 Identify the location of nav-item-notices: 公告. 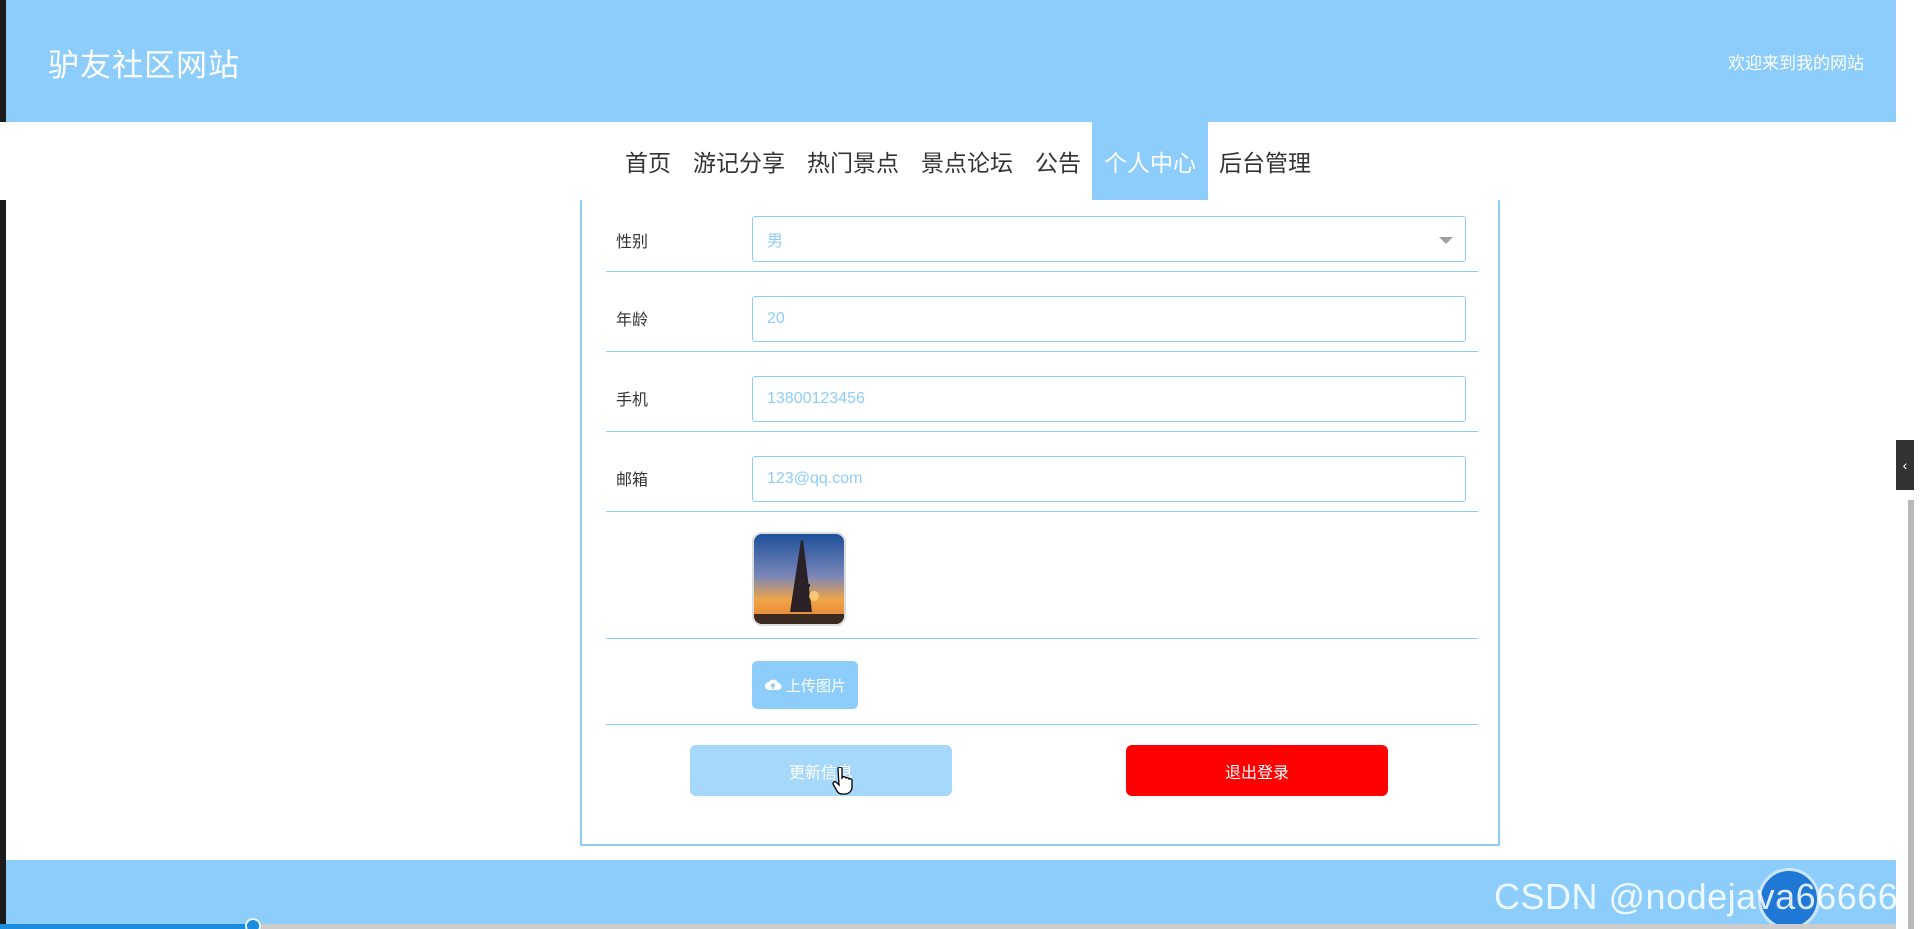
(1058, 161).